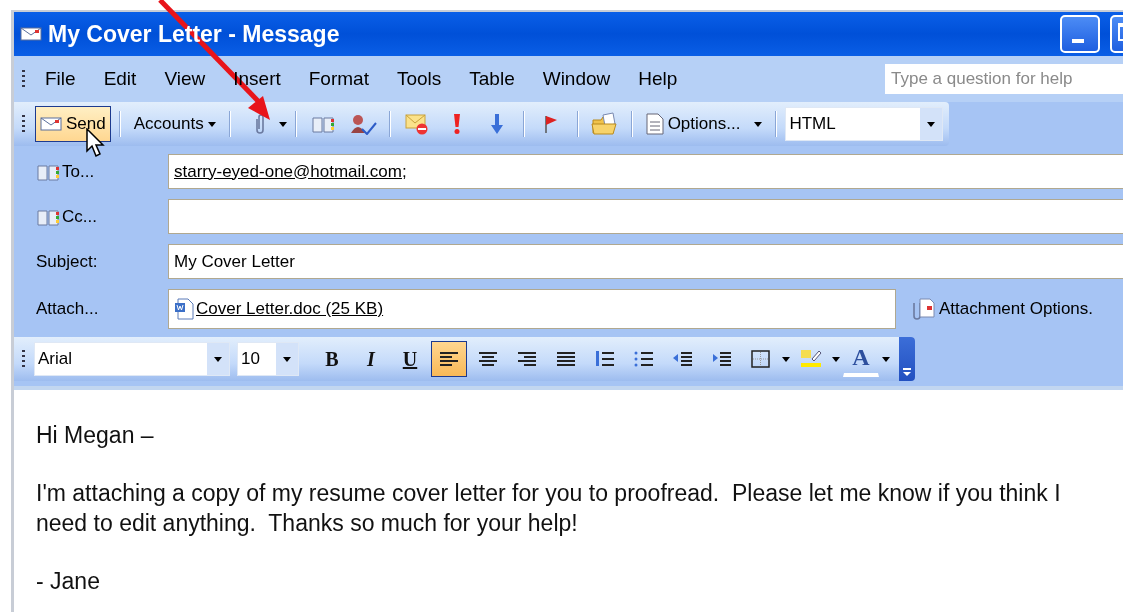  Describe the element at coordinates (907, 372) in the screenshot. I see `chevron-icon` at that location.